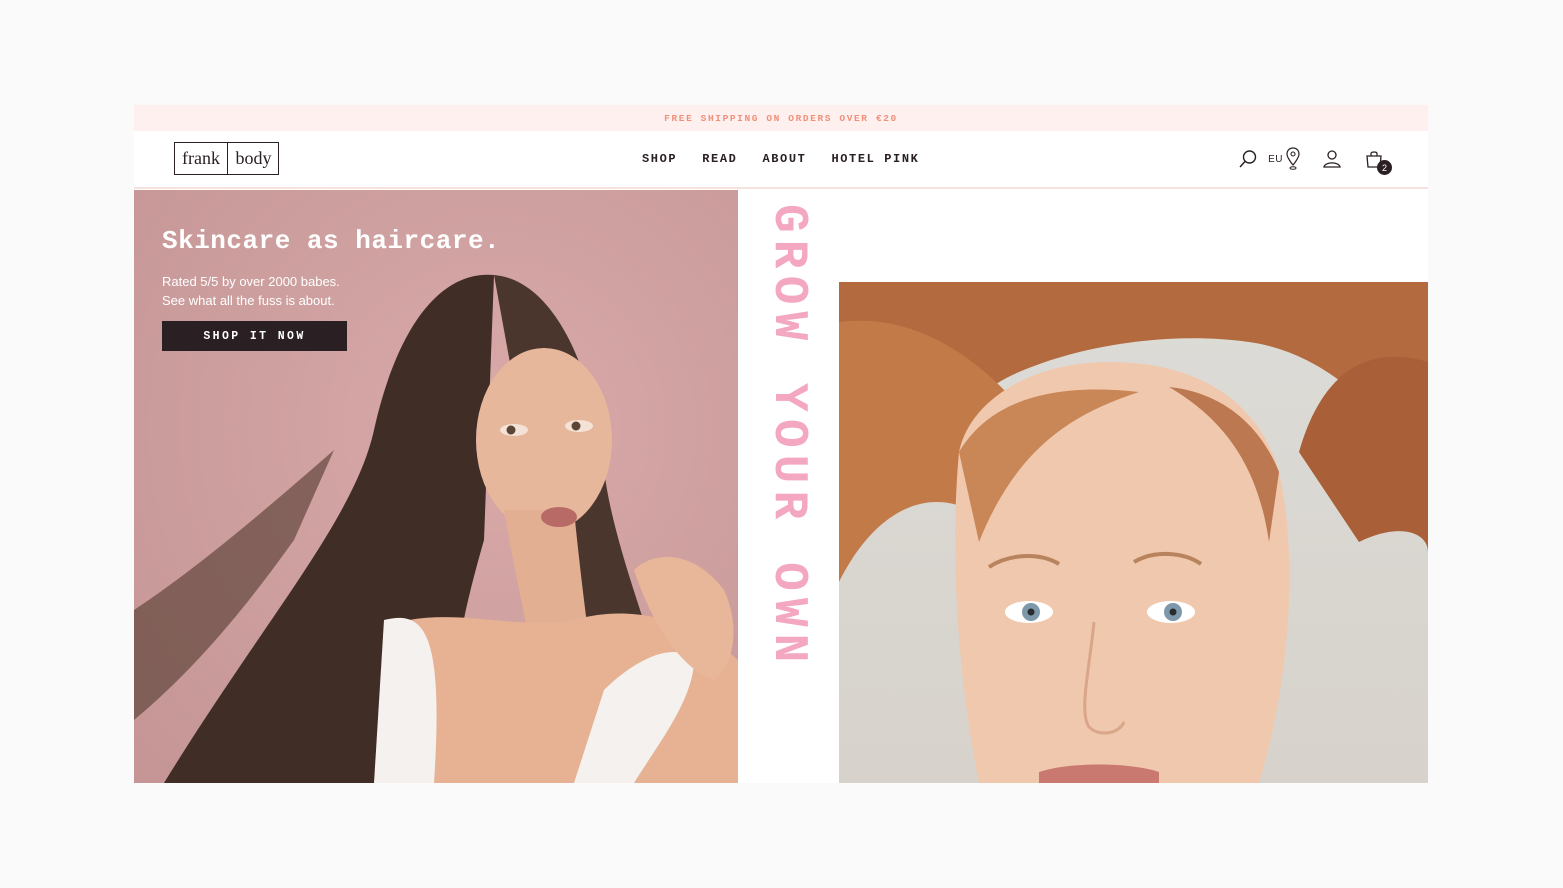 The image size is (1563, 888). What do you see at coordinates (331, 241) in the screenshot?
I see `hero-title: Skincare as haircare.` at bounding box center [331, 241].